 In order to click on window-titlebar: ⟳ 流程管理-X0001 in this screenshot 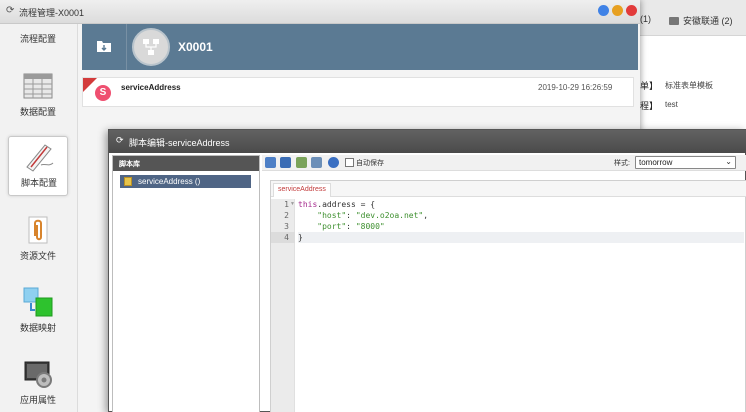, I will do `click(320, 12)`.